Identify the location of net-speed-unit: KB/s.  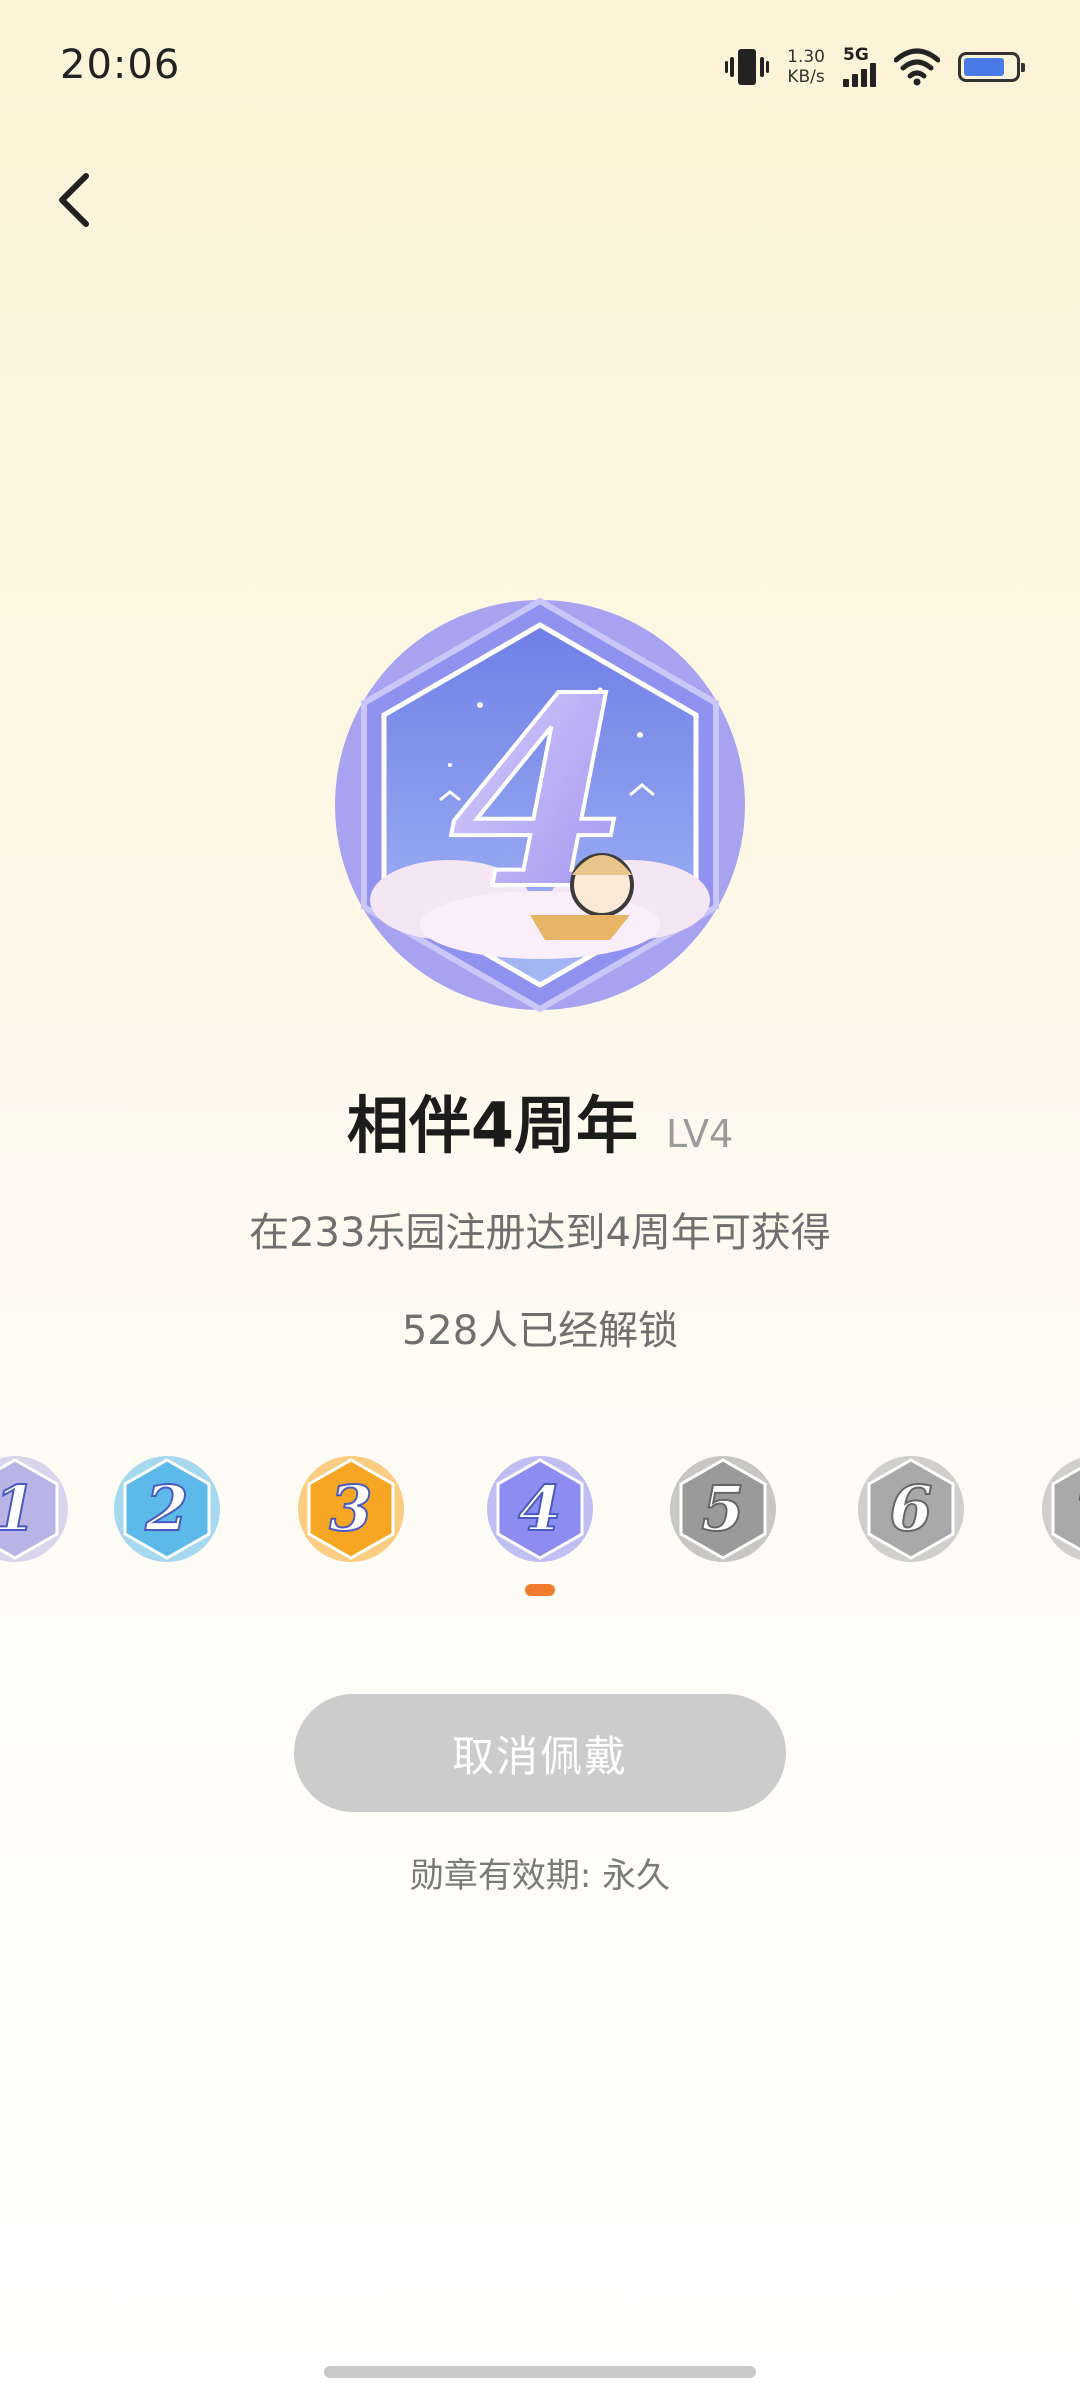
(806, 77).